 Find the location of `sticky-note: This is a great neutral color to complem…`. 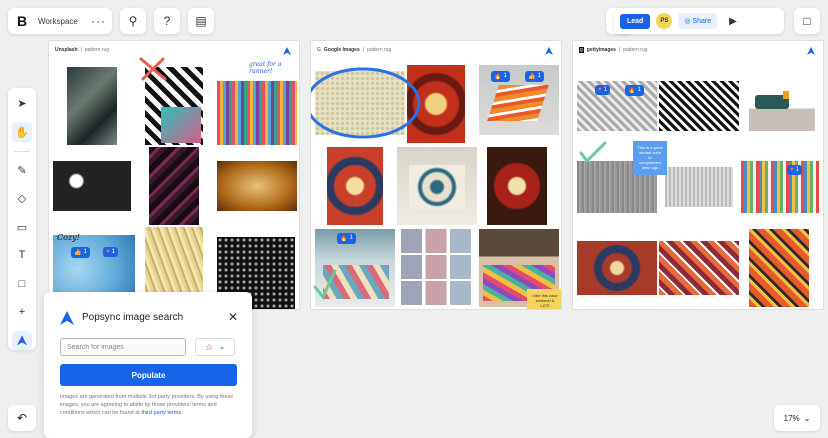

sticky-note: This is a great neutral color to complem… is located at coordinates (650, 158).